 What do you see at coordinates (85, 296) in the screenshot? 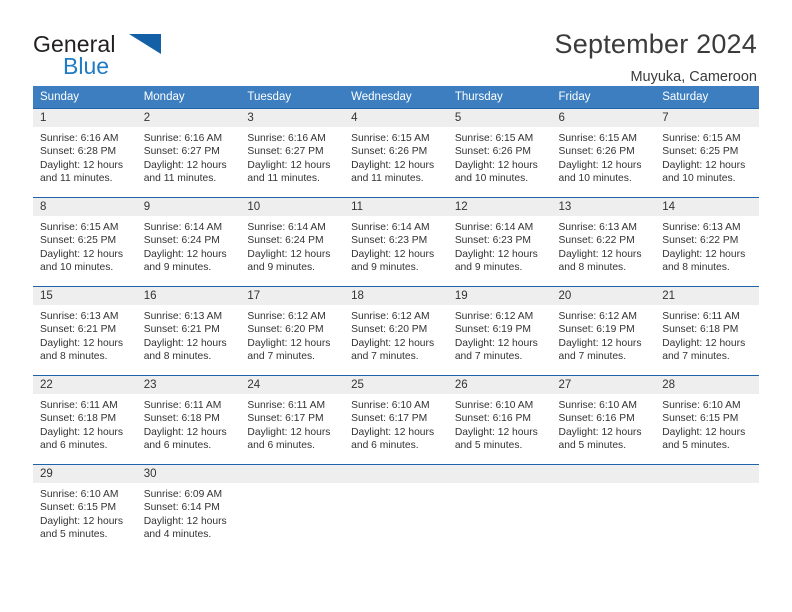
I see `day-number: 15` at bounding box center [85, 296].